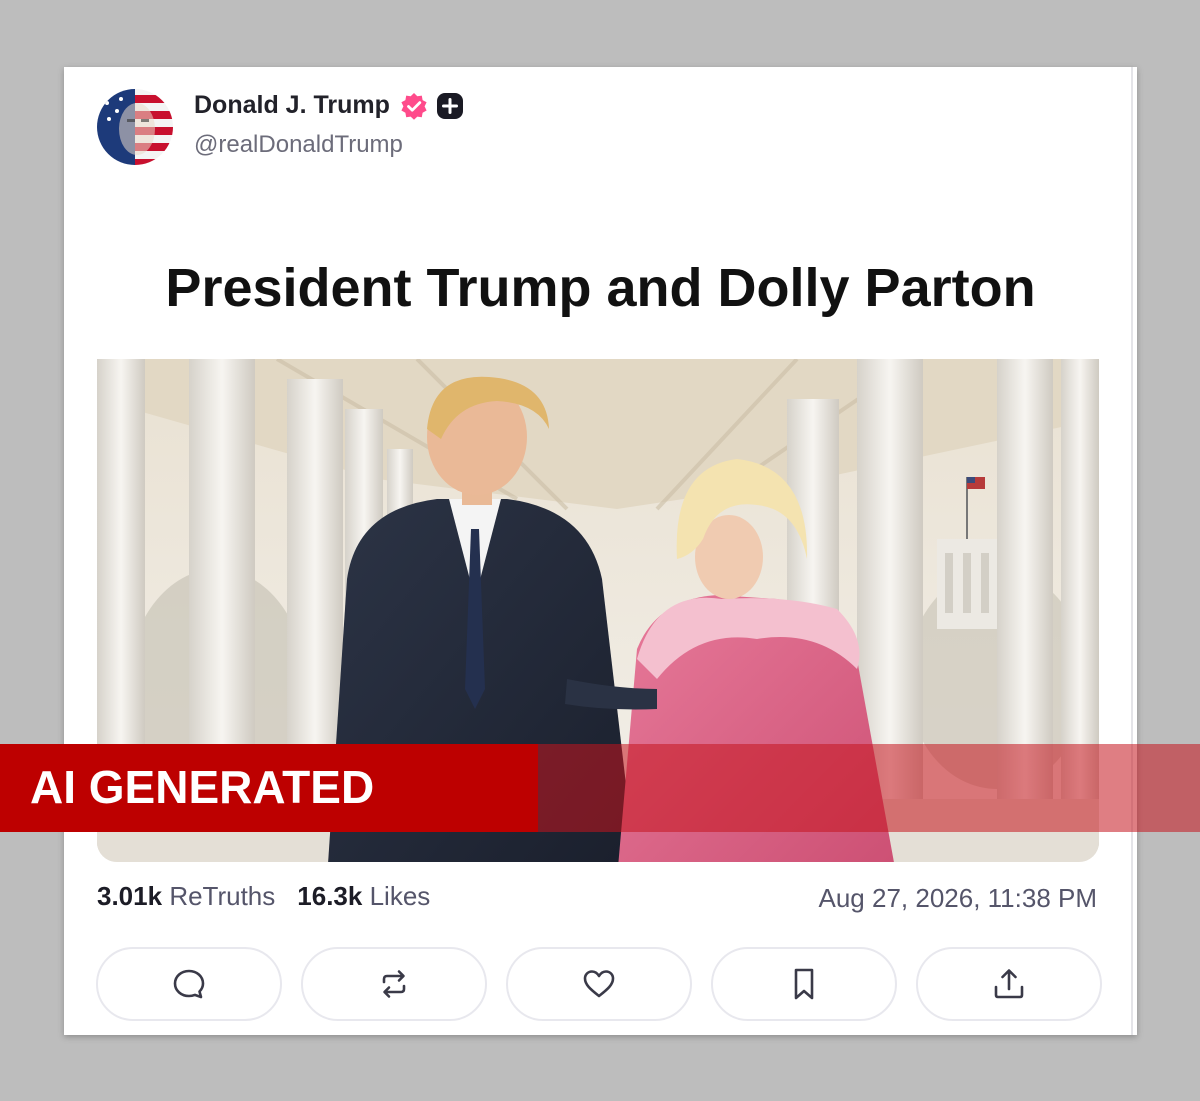 The width and height of the screenshot is (1200, 1101). What do you see at coordinates (400, 896) in the screenshot?
I see `likes-label: Likes` at bounding box center [400, 896].